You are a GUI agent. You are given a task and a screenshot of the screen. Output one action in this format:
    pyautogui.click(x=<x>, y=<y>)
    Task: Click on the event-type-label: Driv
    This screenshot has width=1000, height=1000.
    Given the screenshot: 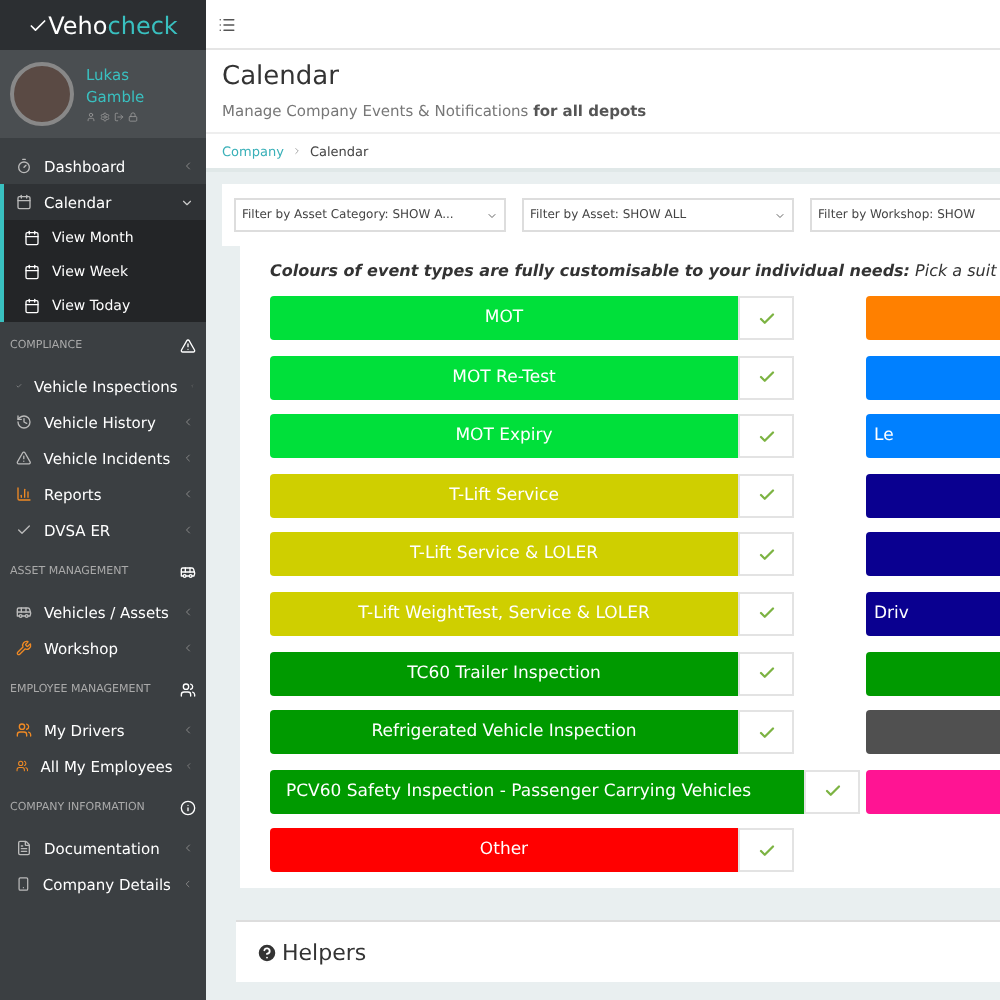 What is the action you would take?
    pyautogui.click(x=933, y=613)
    